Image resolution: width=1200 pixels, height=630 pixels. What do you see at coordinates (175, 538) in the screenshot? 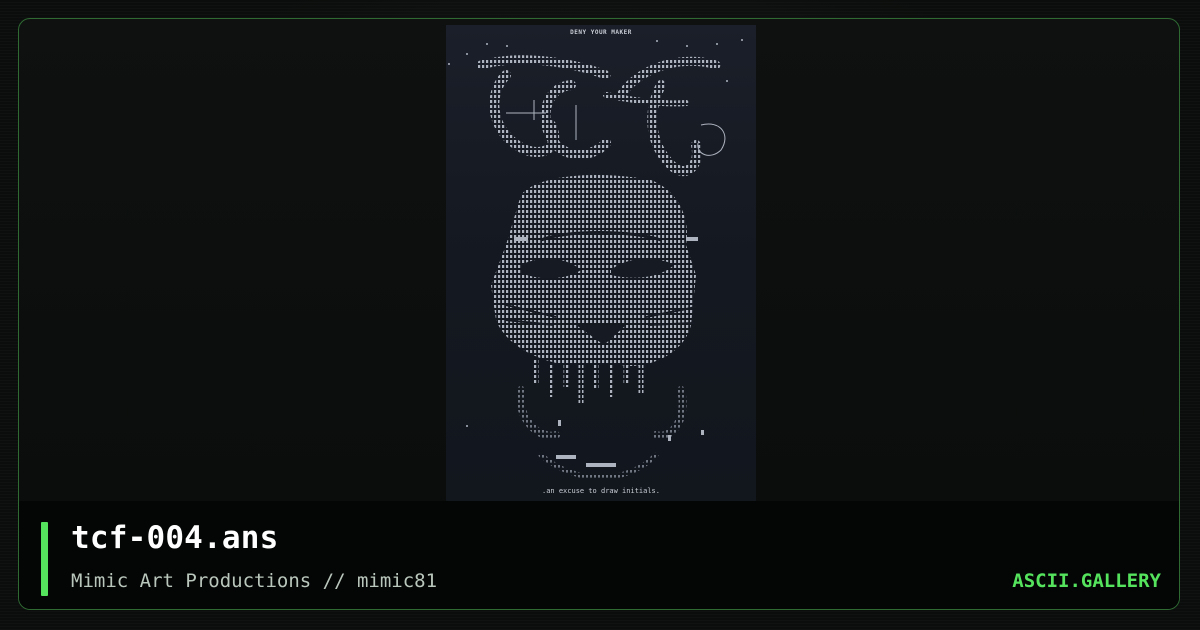
I see `artwork-title: tcf-004.ans` at bounding box center [175, 538].